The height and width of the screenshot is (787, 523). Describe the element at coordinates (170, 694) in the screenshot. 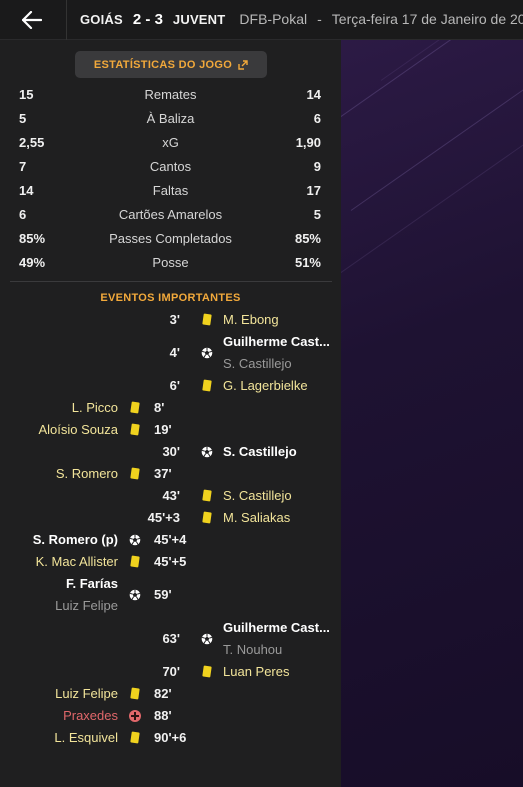

I see `event-row: Luiz Felipe 82'` at that location.